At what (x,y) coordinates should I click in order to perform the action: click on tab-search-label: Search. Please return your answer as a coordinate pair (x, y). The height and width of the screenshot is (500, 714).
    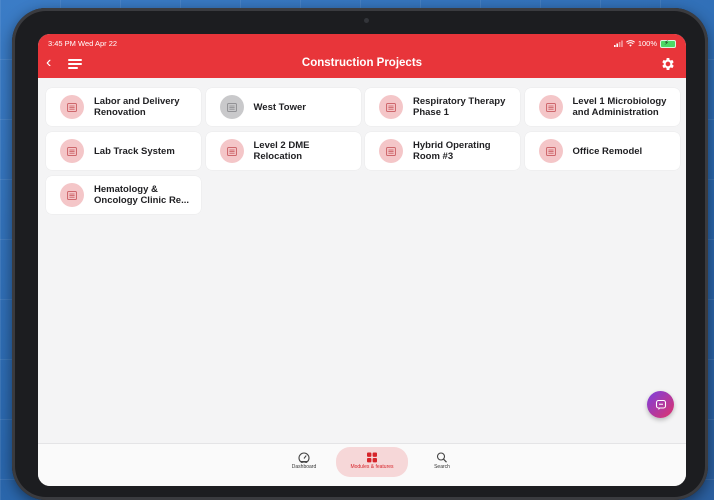
    Looking at the image, I should click on (442, 467).